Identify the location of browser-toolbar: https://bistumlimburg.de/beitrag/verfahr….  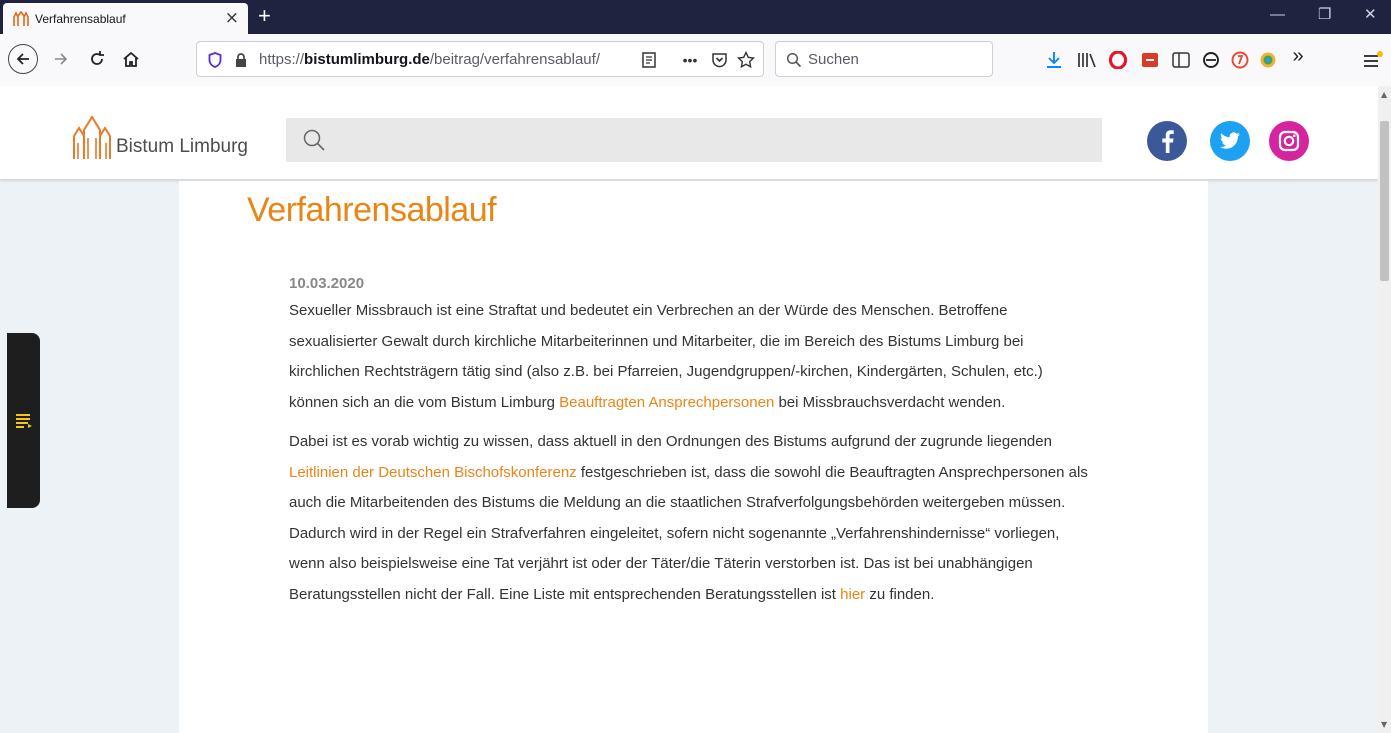
(695, 60).